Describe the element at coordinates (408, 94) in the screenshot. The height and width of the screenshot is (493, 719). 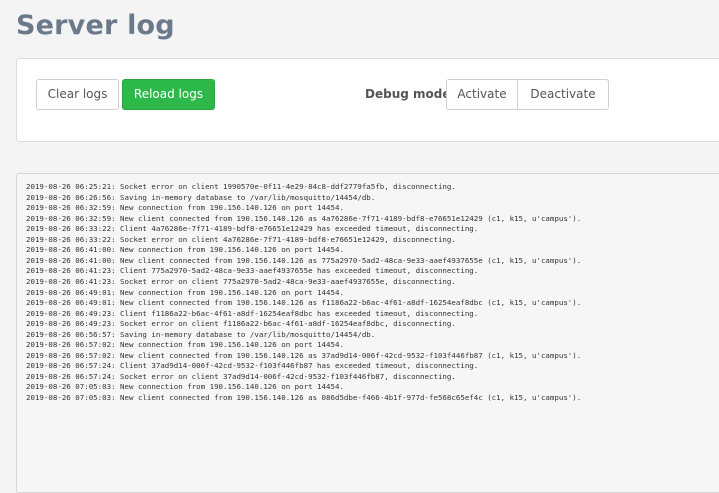
I see `debug-mode-label: Debug mode` at that location.